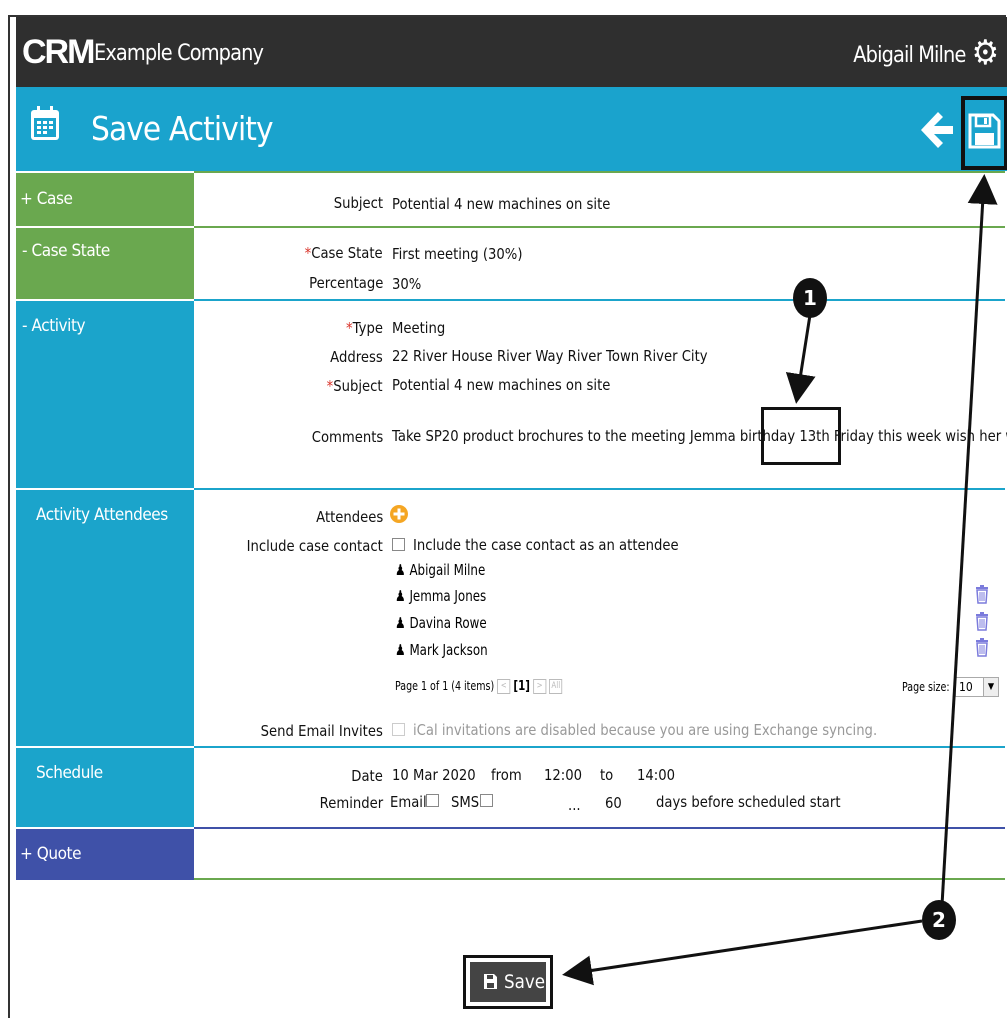 The height and width of the screenshot is (1018, 1007). I want to click on arrow-2-left, so click(742, 952).